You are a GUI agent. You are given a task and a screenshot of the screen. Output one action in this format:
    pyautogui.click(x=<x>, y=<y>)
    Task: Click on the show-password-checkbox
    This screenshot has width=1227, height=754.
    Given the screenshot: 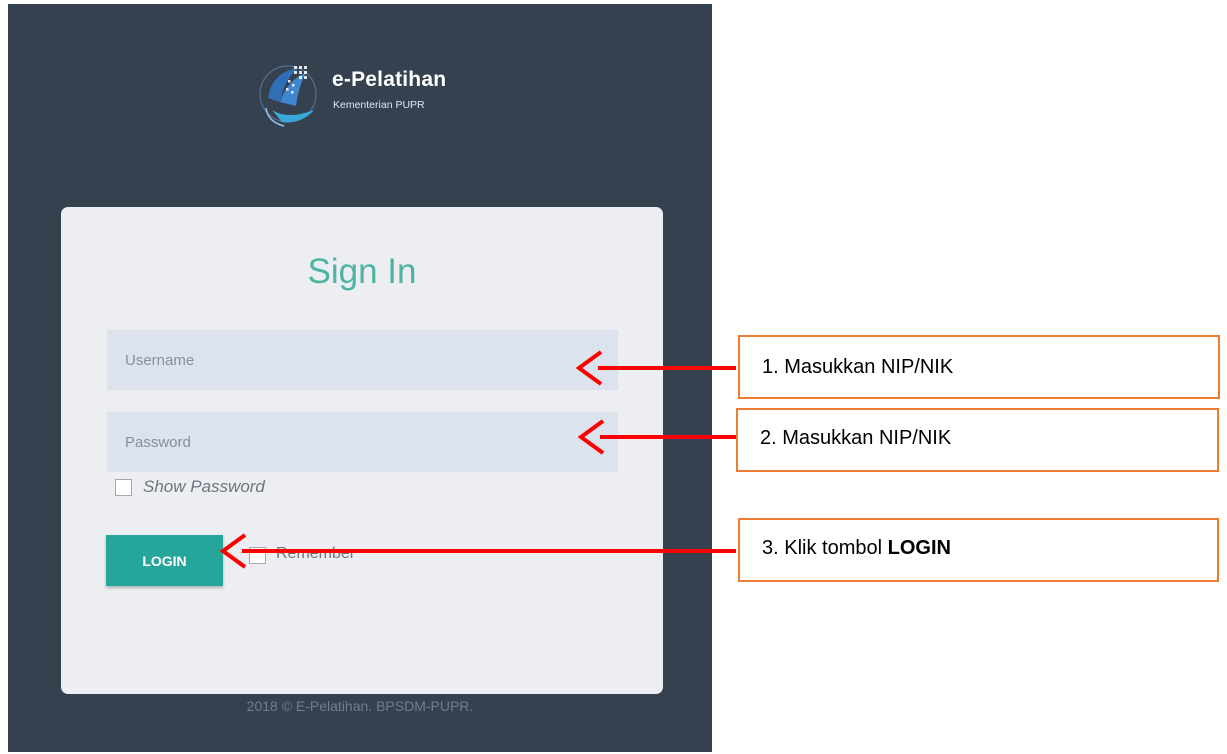 What is the action you would take?
    pyautogui.click(x=123, y=487)
    